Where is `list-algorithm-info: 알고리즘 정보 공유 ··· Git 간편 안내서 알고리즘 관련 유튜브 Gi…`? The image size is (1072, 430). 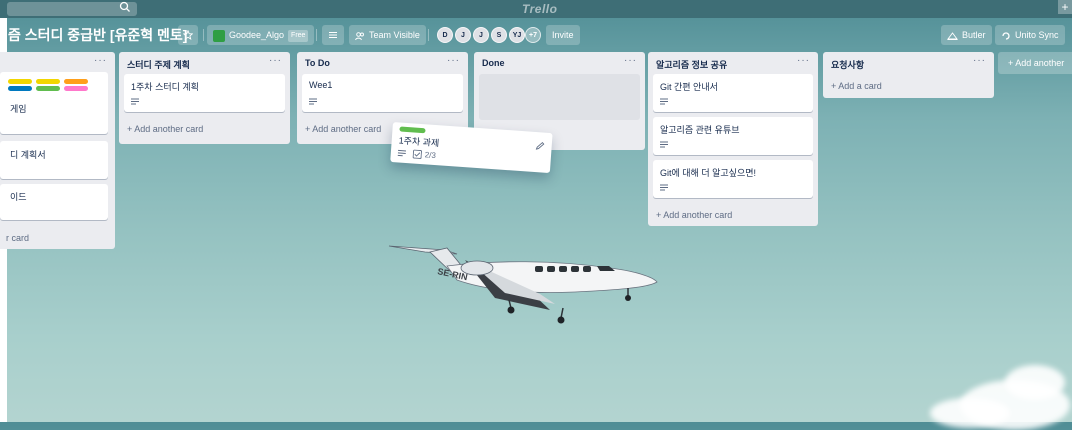
list-algorithm-info: 알고리즘 정보 공유 ··· Git 간편 안내서 알고리즘 관련 유튜브 Gi… is located at coordinates (733, 139).